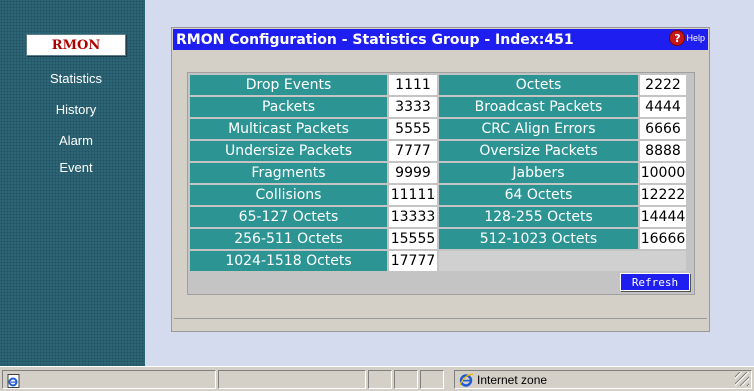 The height and width of the screenshot is (391, 754). I want to click on table-row: Collisions 11111 64 Octets 12222, so click(438, 195).